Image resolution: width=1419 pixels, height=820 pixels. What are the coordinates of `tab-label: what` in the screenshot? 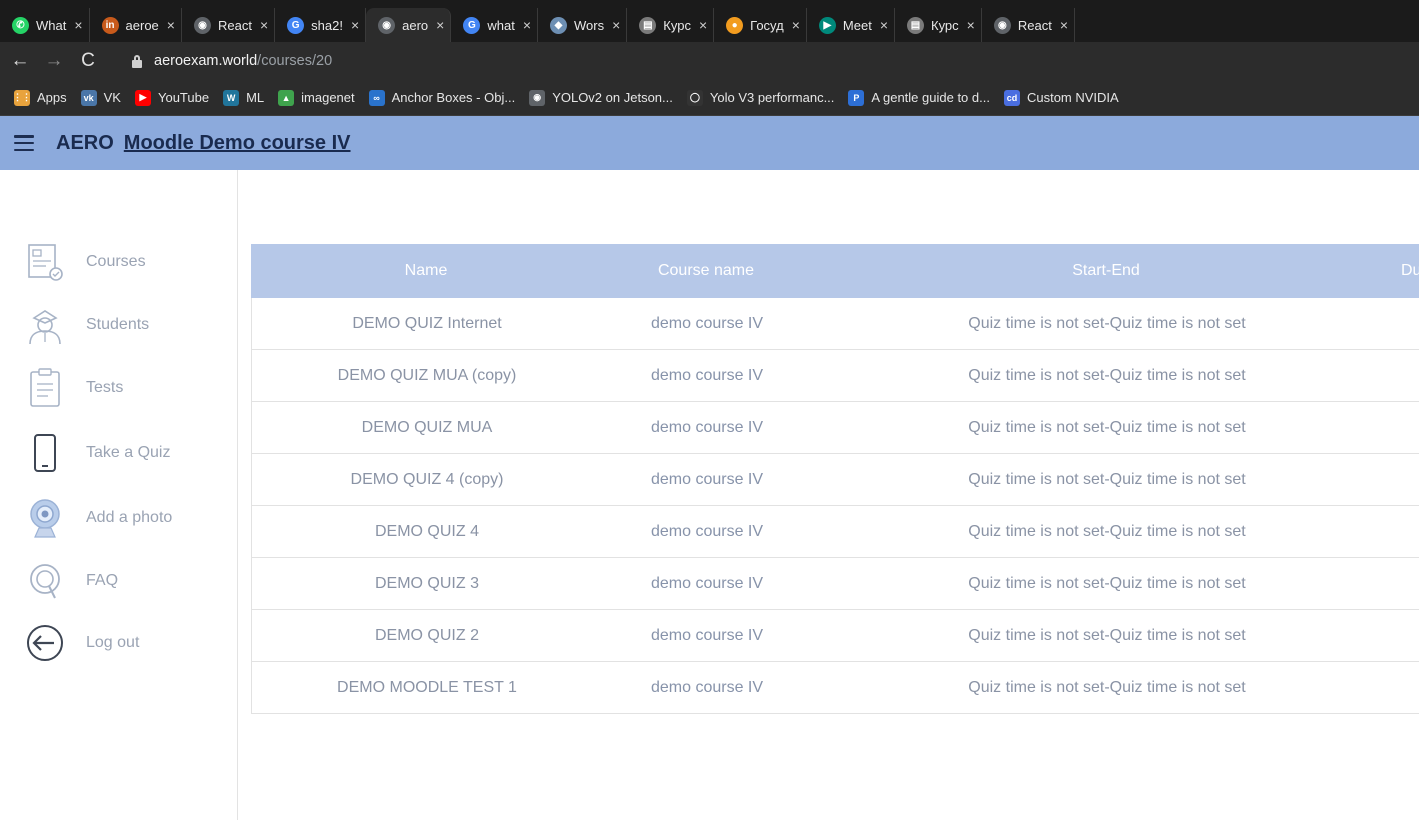 It's located at (501, 25).